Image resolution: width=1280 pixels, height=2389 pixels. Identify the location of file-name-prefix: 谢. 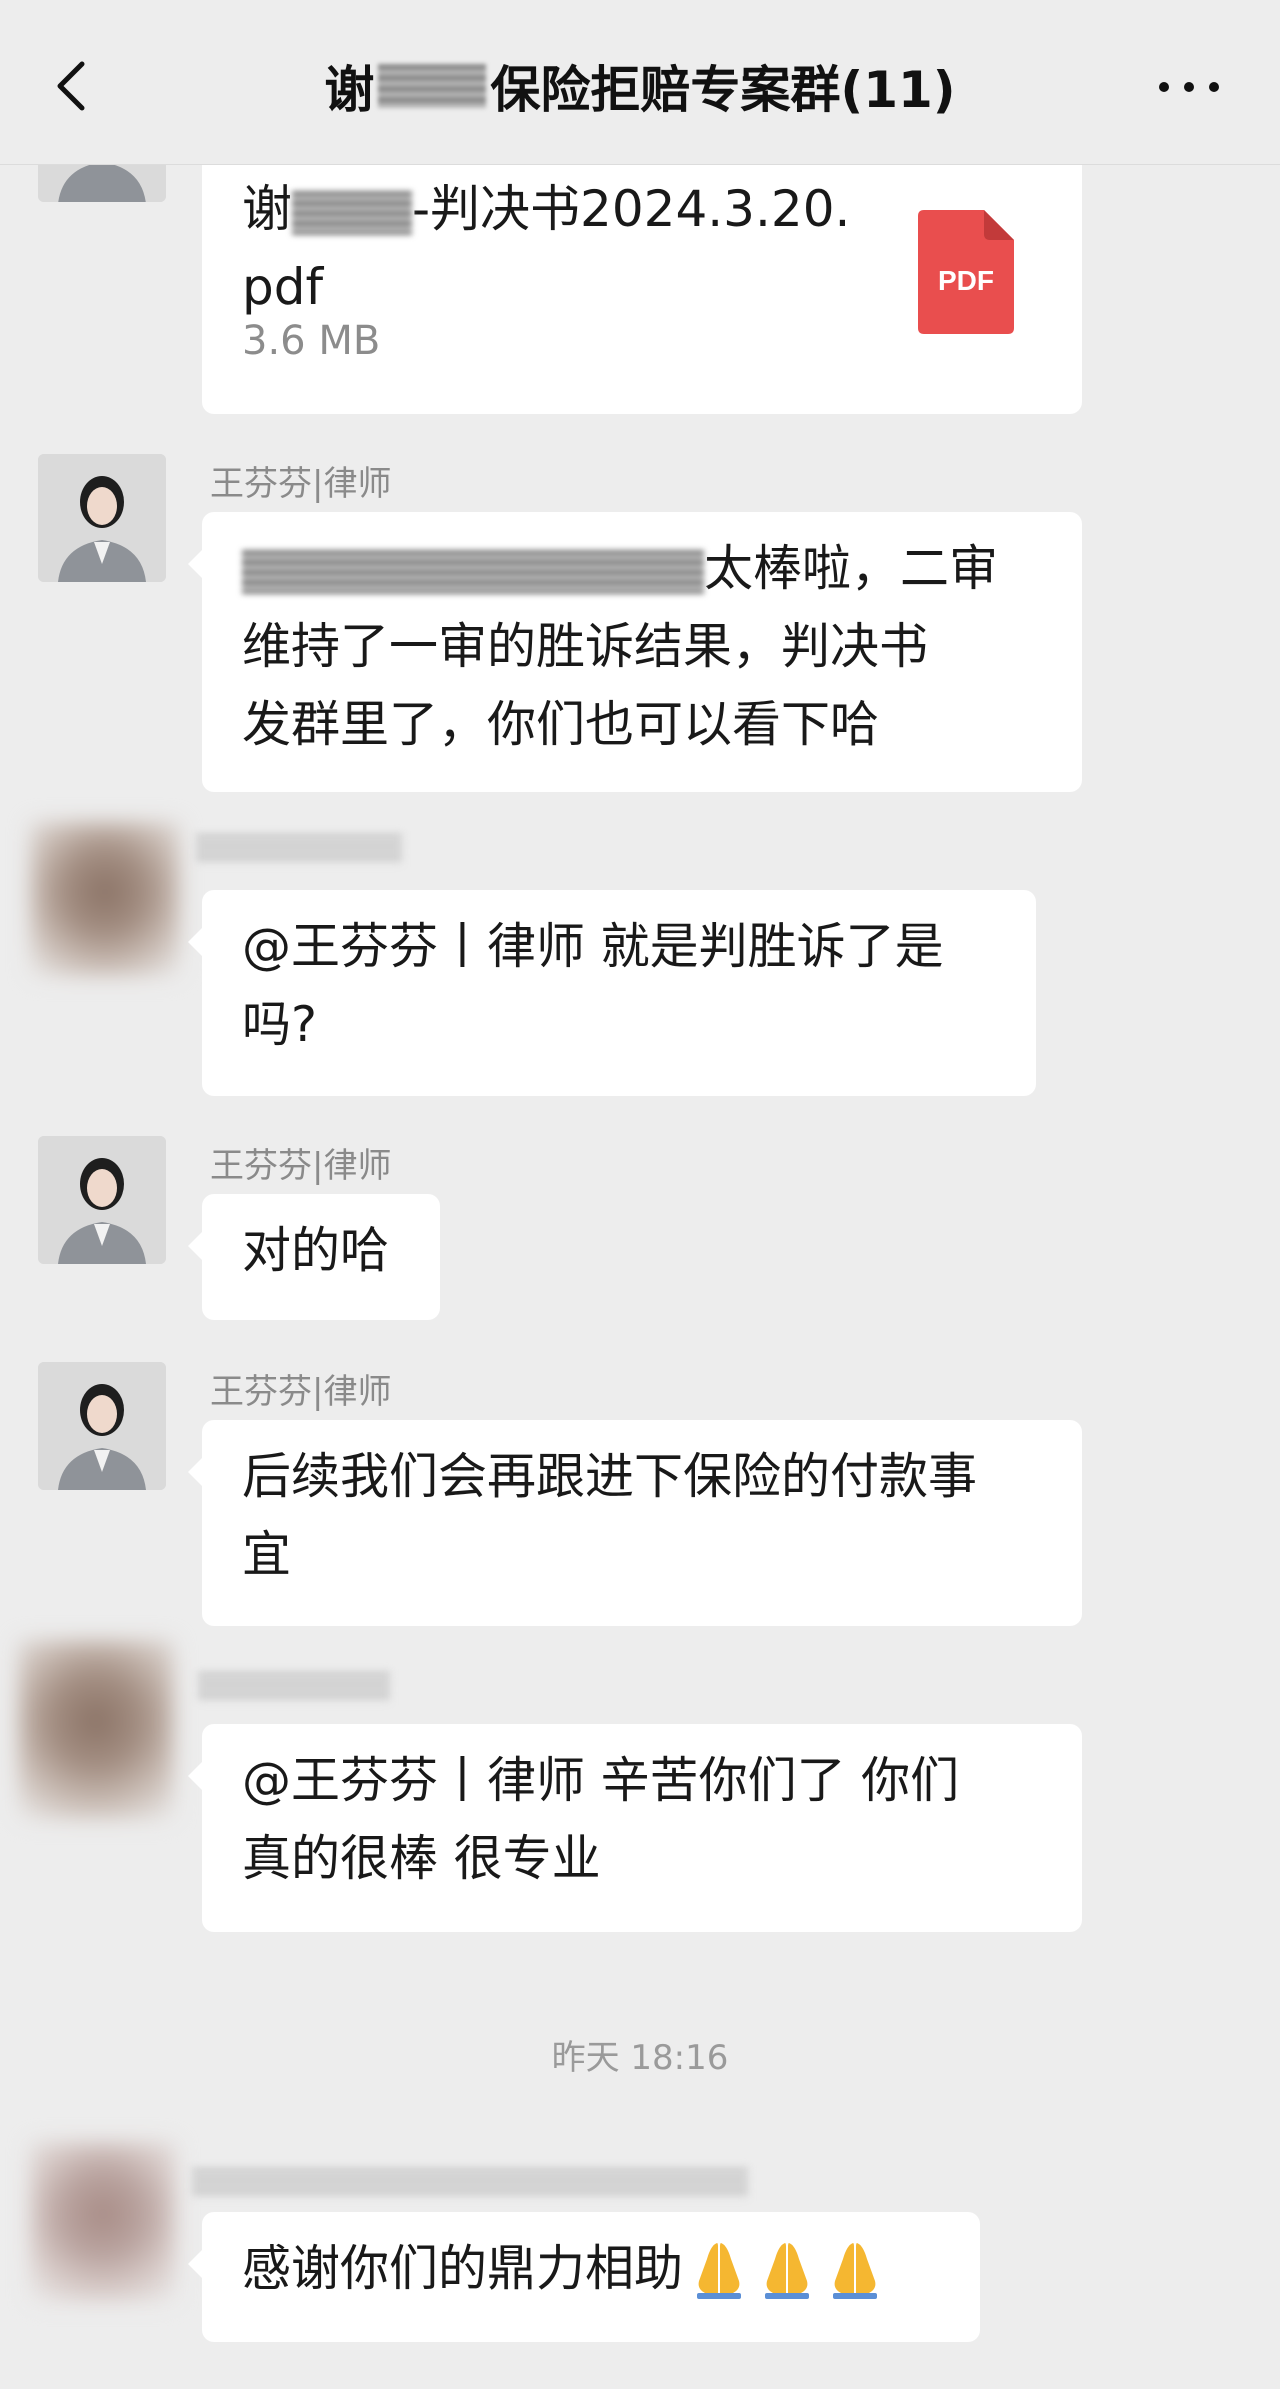
(267, 209).